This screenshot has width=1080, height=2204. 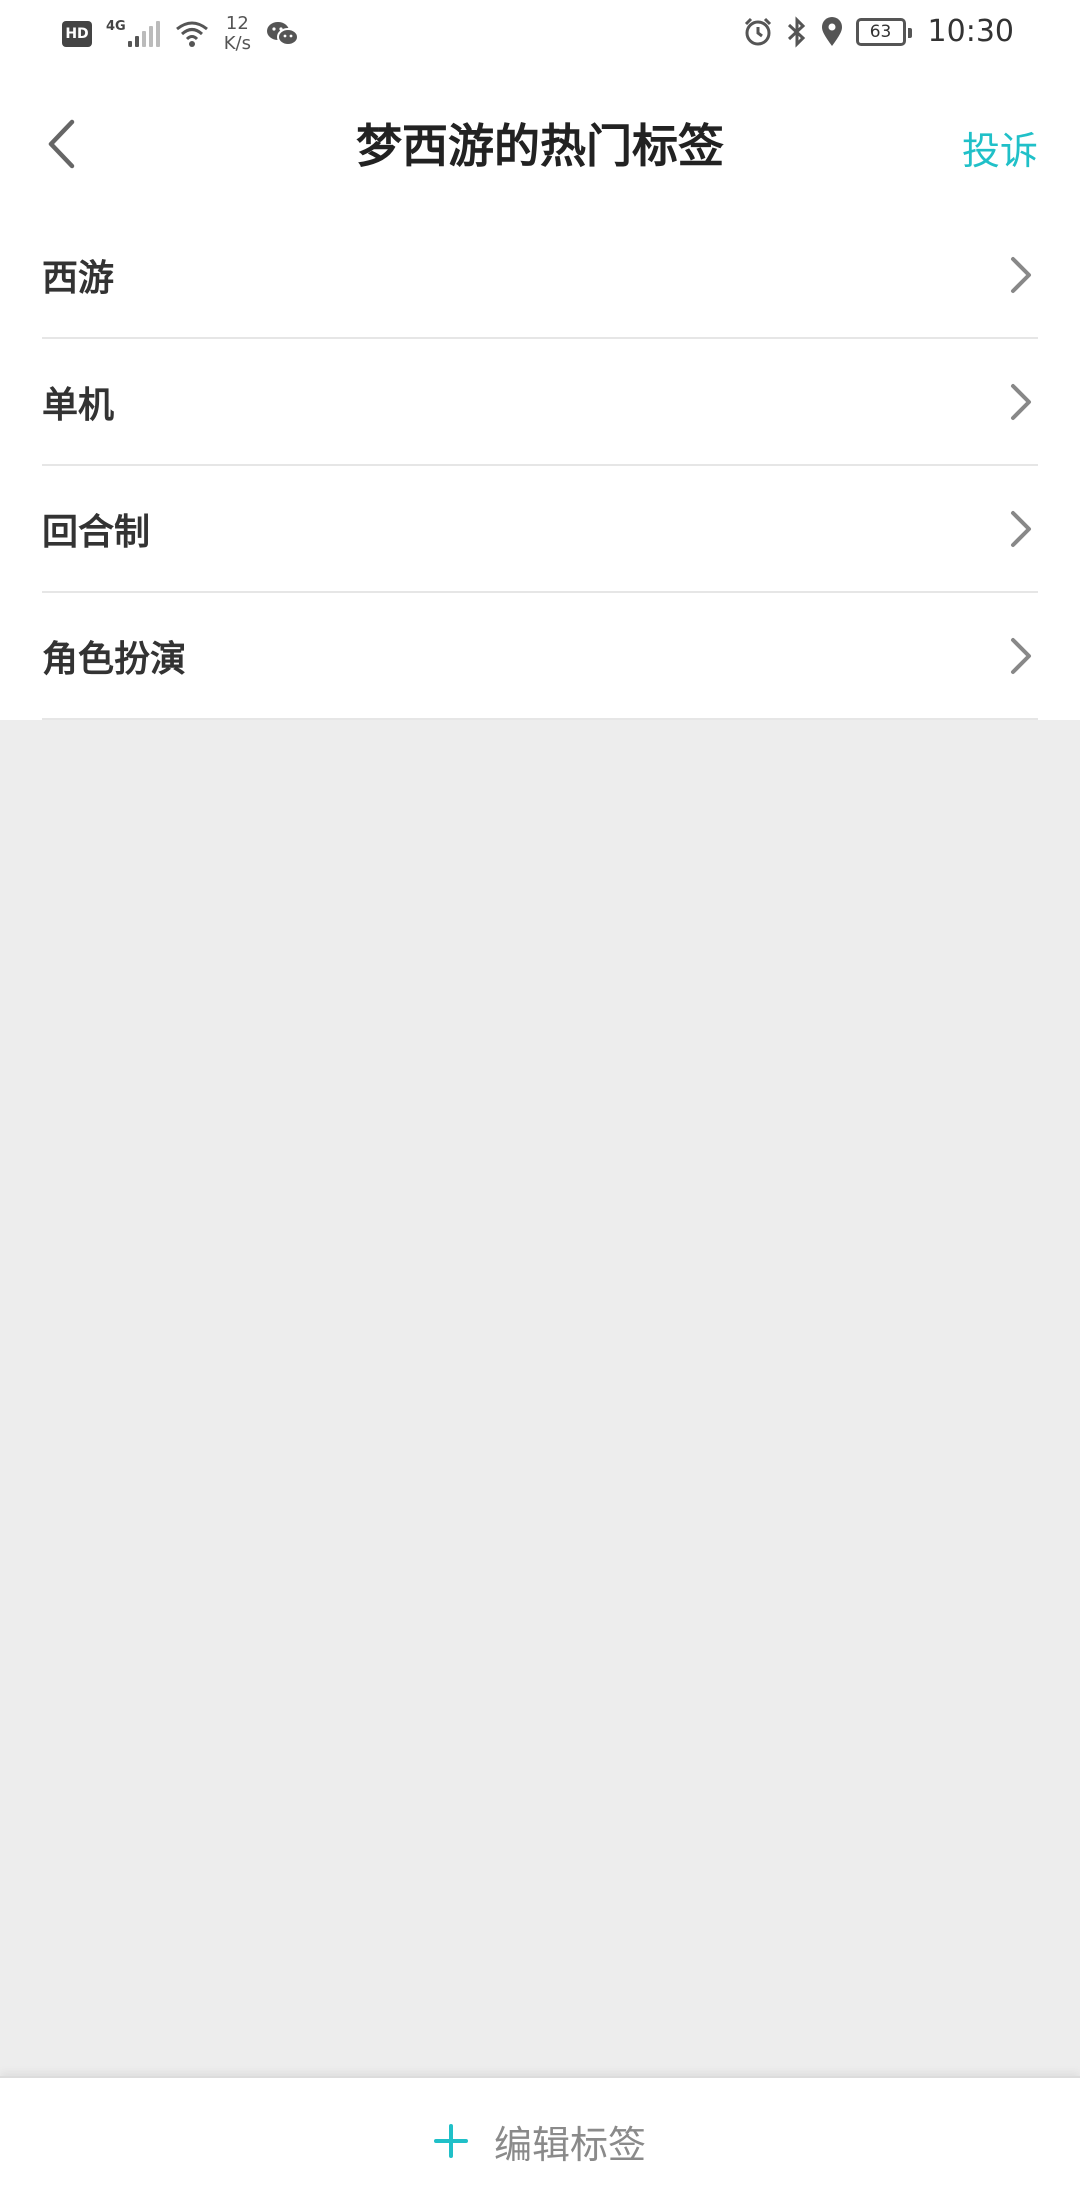 What do you see at coordinates (569, 2144) in the screenshot?
I see `edit-tags-label: 编辑标签` at bounding box center [569, 2144].